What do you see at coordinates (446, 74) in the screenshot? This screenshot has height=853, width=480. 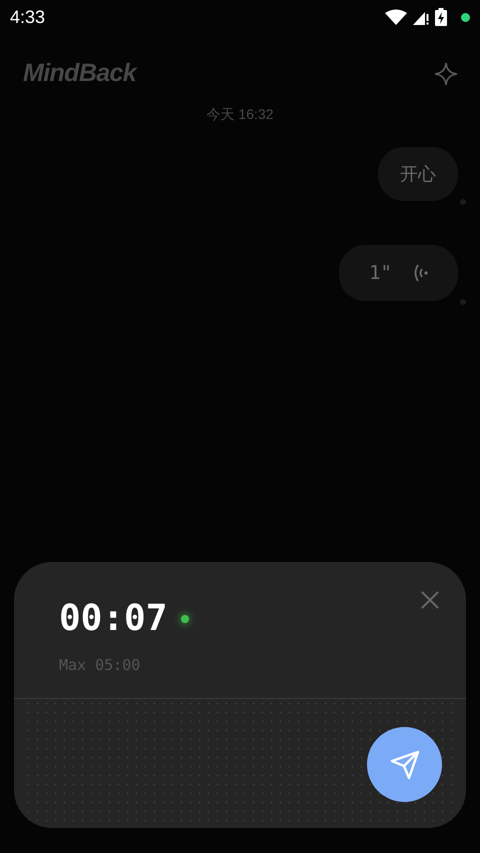 I see `sparkle-icon` at bounding box center [446, 74].